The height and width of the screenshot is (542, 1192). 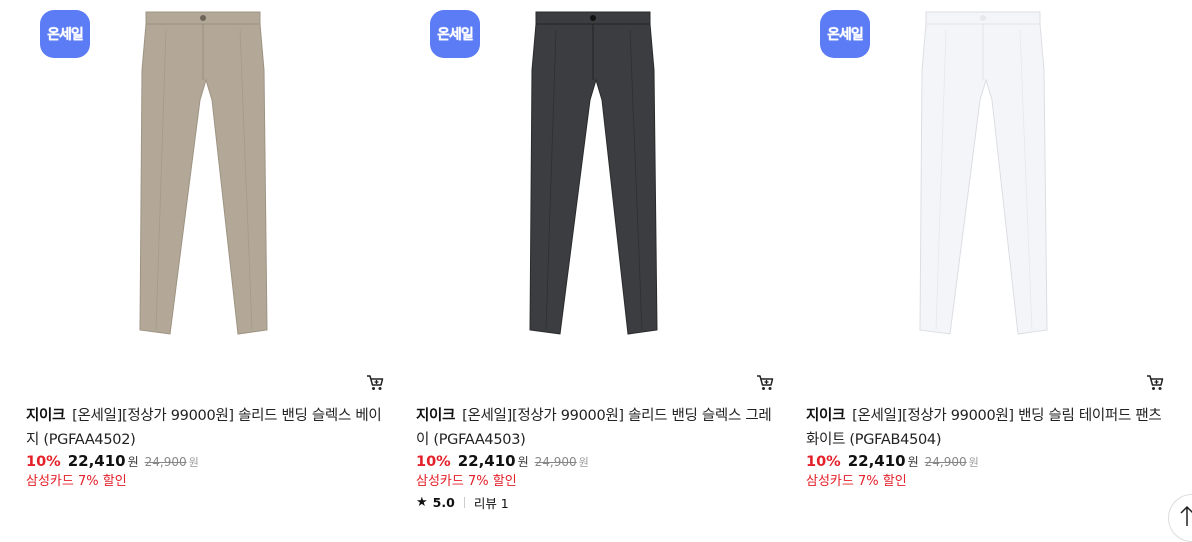 I want to click on review-row: ★ 5.0 리뷰 1, so click(x=462, y=502).